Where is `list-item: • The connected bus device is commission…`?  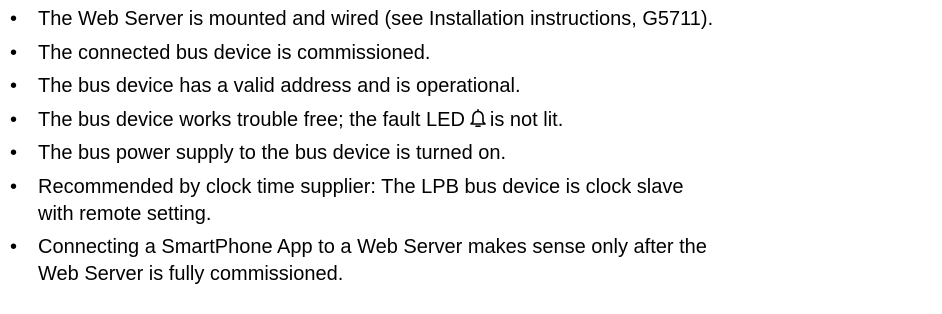
list-item: • The connected bus device is commission… is located at coordinates (471, 53).